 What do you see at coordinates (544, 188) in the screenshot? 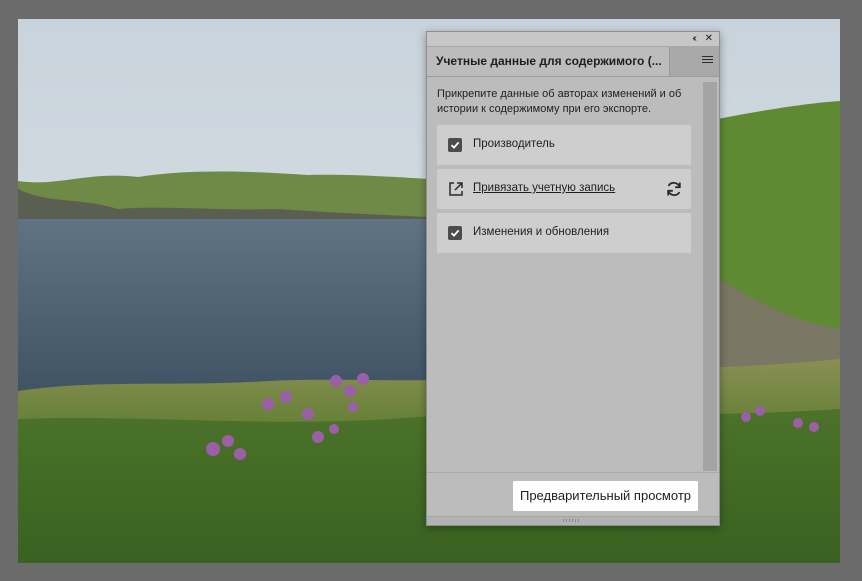
I see `connect-account-link: Привязать учетную запись` at bounding box center [544, 188].